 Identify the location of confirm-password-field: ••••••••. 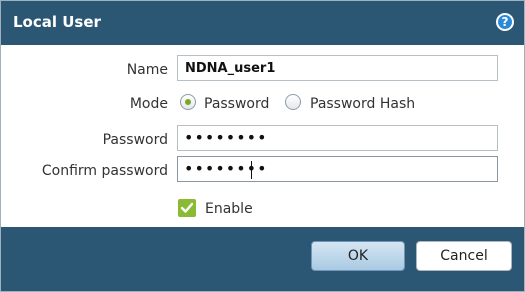
(337, 169).